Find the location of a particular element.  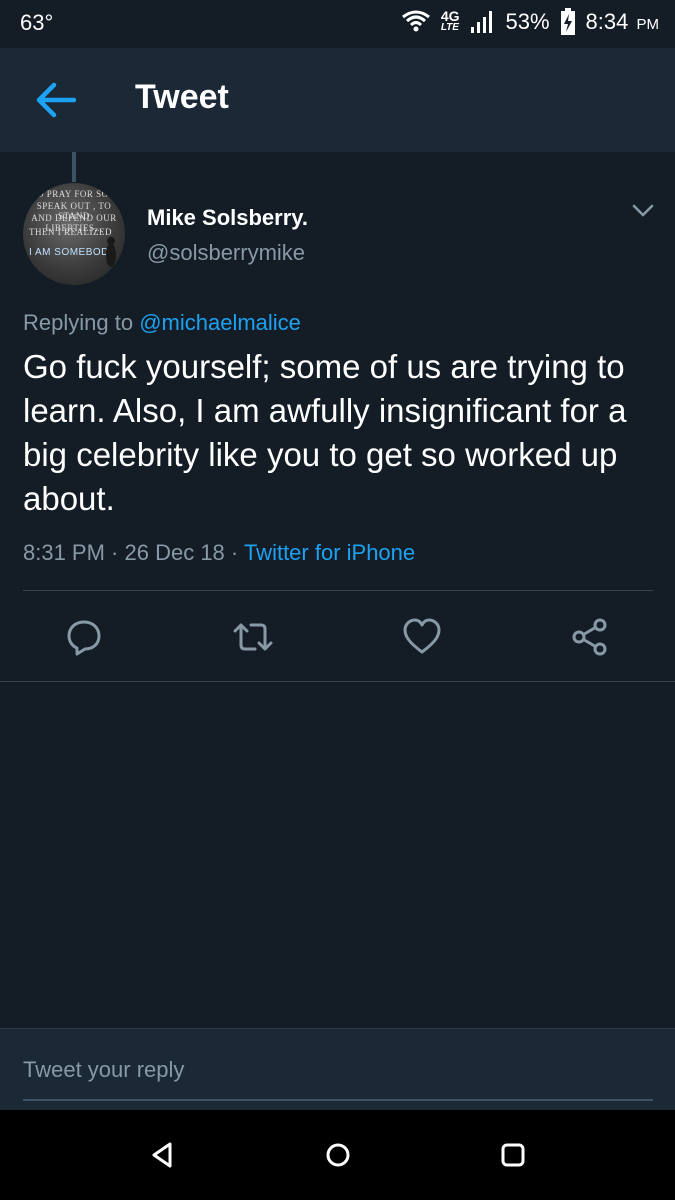

home-nav-icon is located at coordinates (338, 1155).